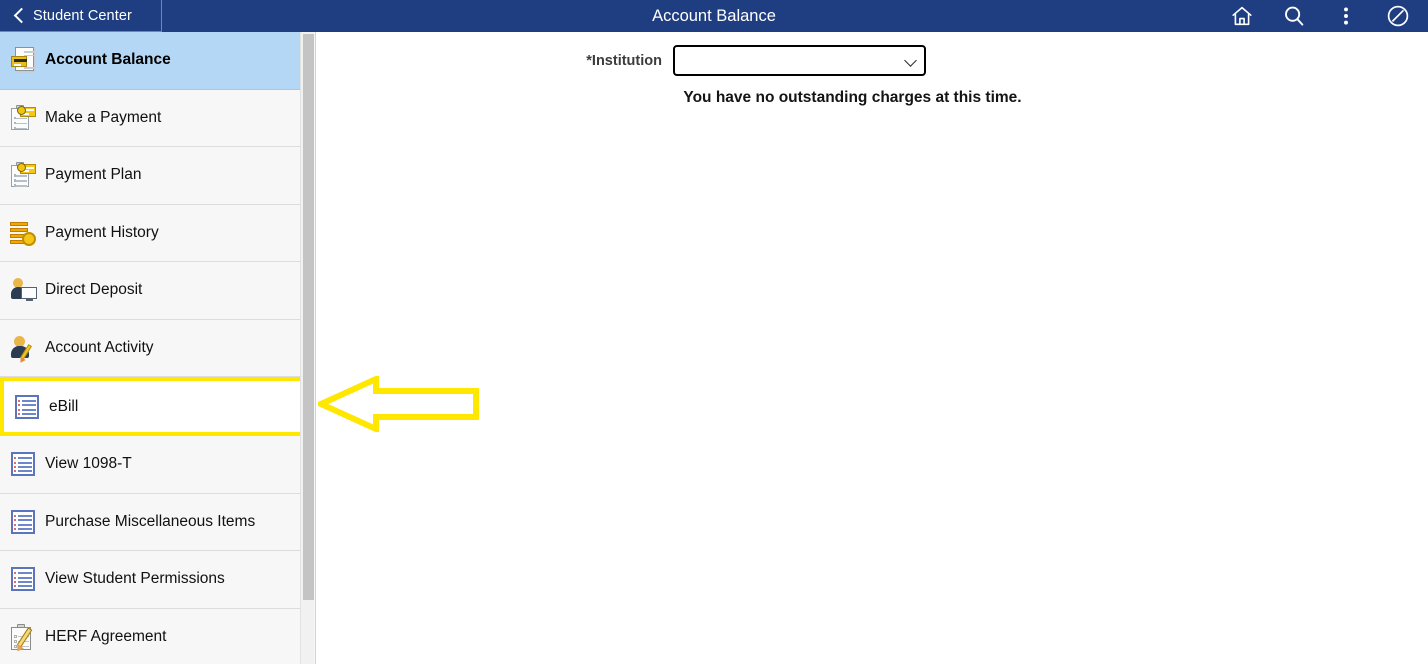  I want to click on sidebar-item-label: Purchase Miscellaneous Items, so click(150, 521).